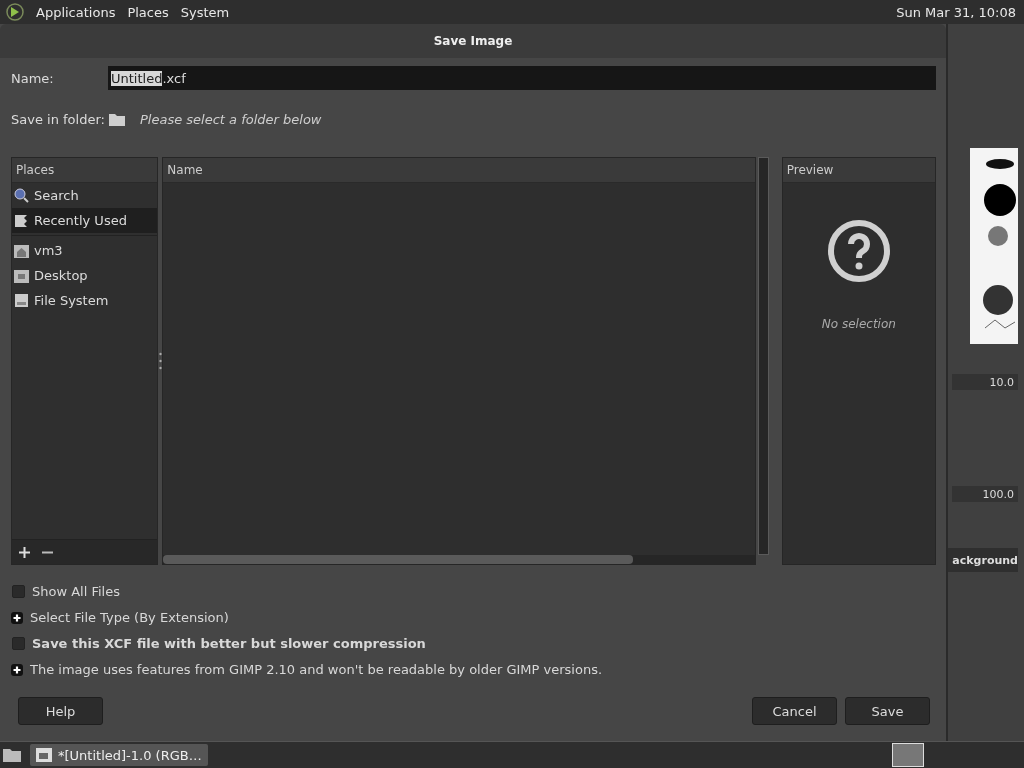 Image resolution: width=1024 pixels, height=768 pixels. What do you see at coordinates (76, 12) in the screenshot?
I see `menu-item: Applications` at bounding box center [76, 12].